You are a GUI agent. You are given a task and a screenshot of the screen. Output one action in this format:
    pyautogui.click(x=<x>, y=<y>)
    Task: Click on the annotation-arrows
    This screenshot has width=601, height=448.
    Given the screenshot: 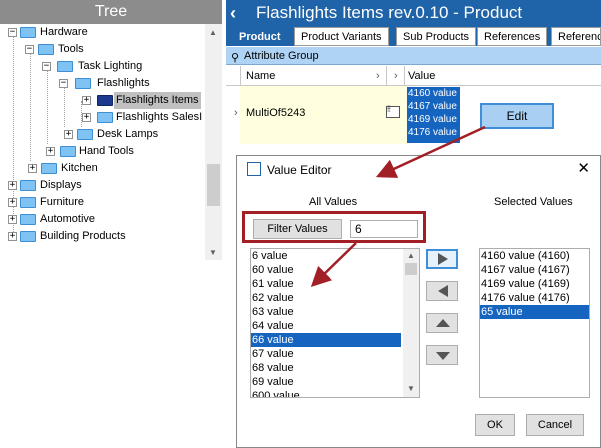 What is the action you would take?
    pyautogui.click(x=398, y=206)
    